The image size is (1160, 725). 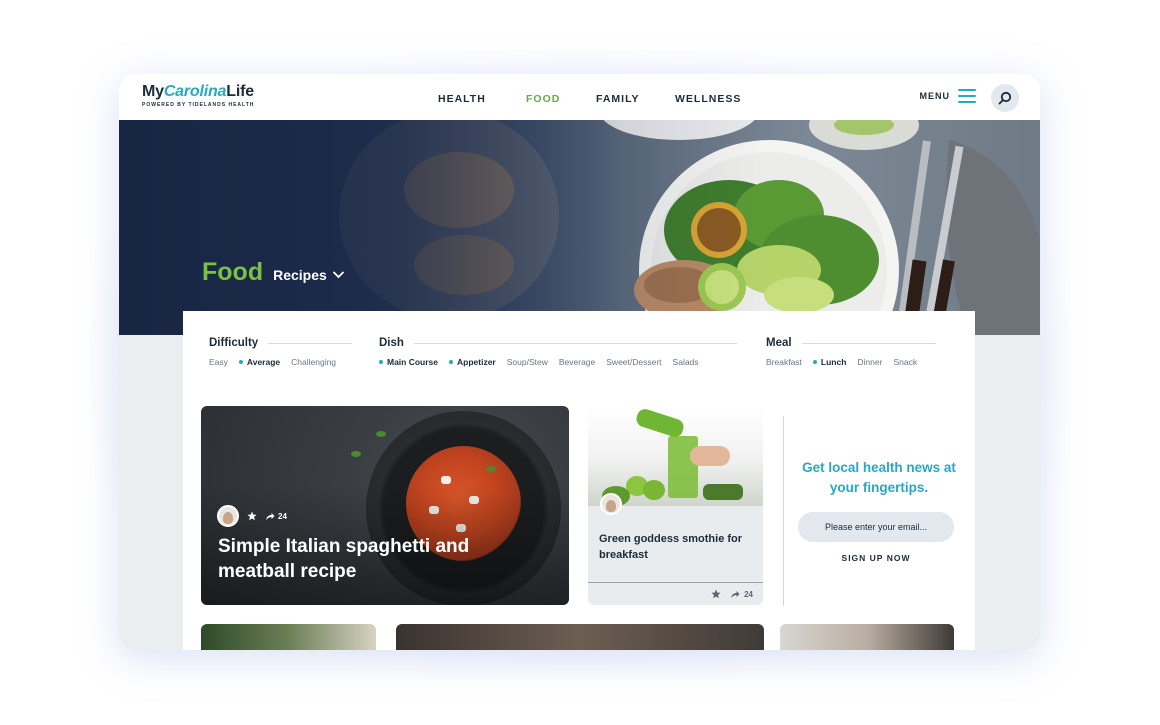 I want to click on filter-option-appetizer: Appetizer, so click(x=472, y=362).